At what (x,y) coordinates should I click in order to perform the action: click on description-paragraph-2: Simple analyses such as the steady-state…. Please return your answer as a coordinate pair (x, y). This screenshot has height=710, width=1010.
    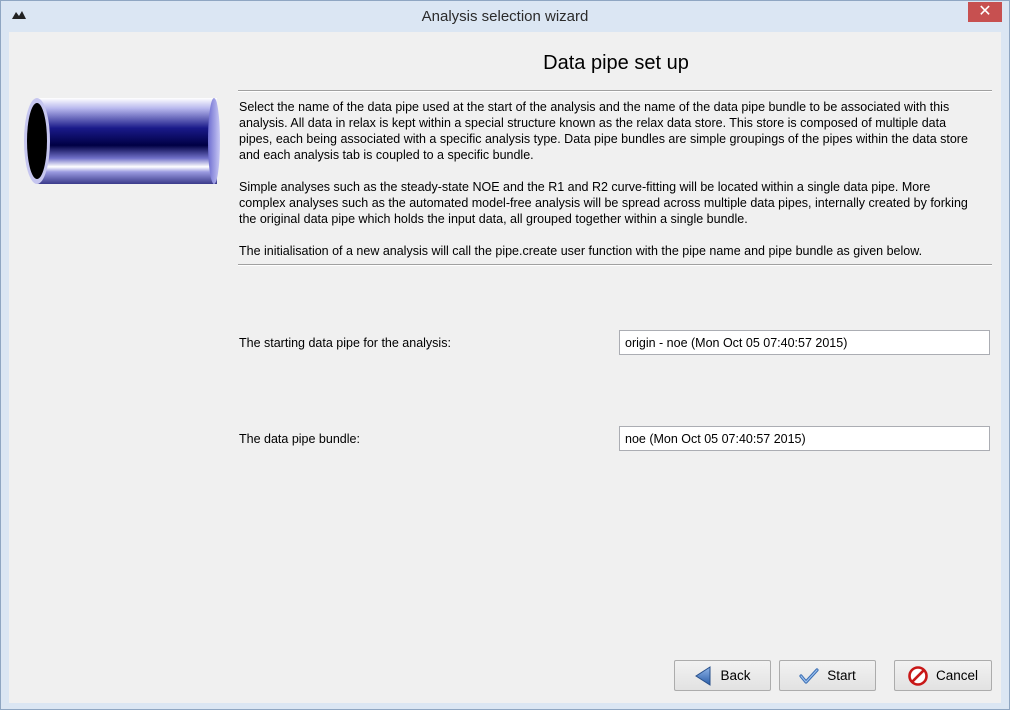
    Looking at the image, I should click on (603, 203).